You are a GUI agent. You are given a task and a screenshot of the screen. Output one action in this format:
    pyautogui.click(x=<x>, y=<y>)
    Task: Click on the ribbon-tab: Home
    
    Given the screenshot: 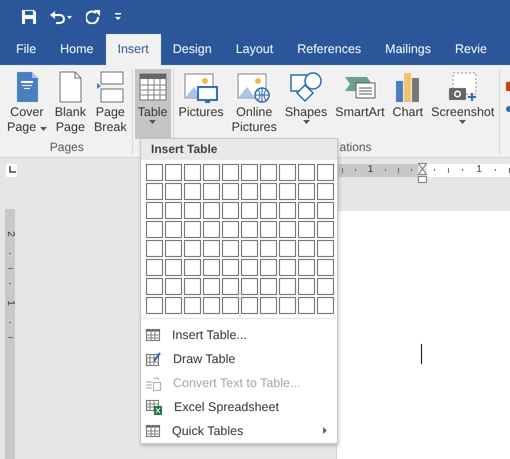 What is the action you would take?
    pyautogui.click(x=77, y=49)
    